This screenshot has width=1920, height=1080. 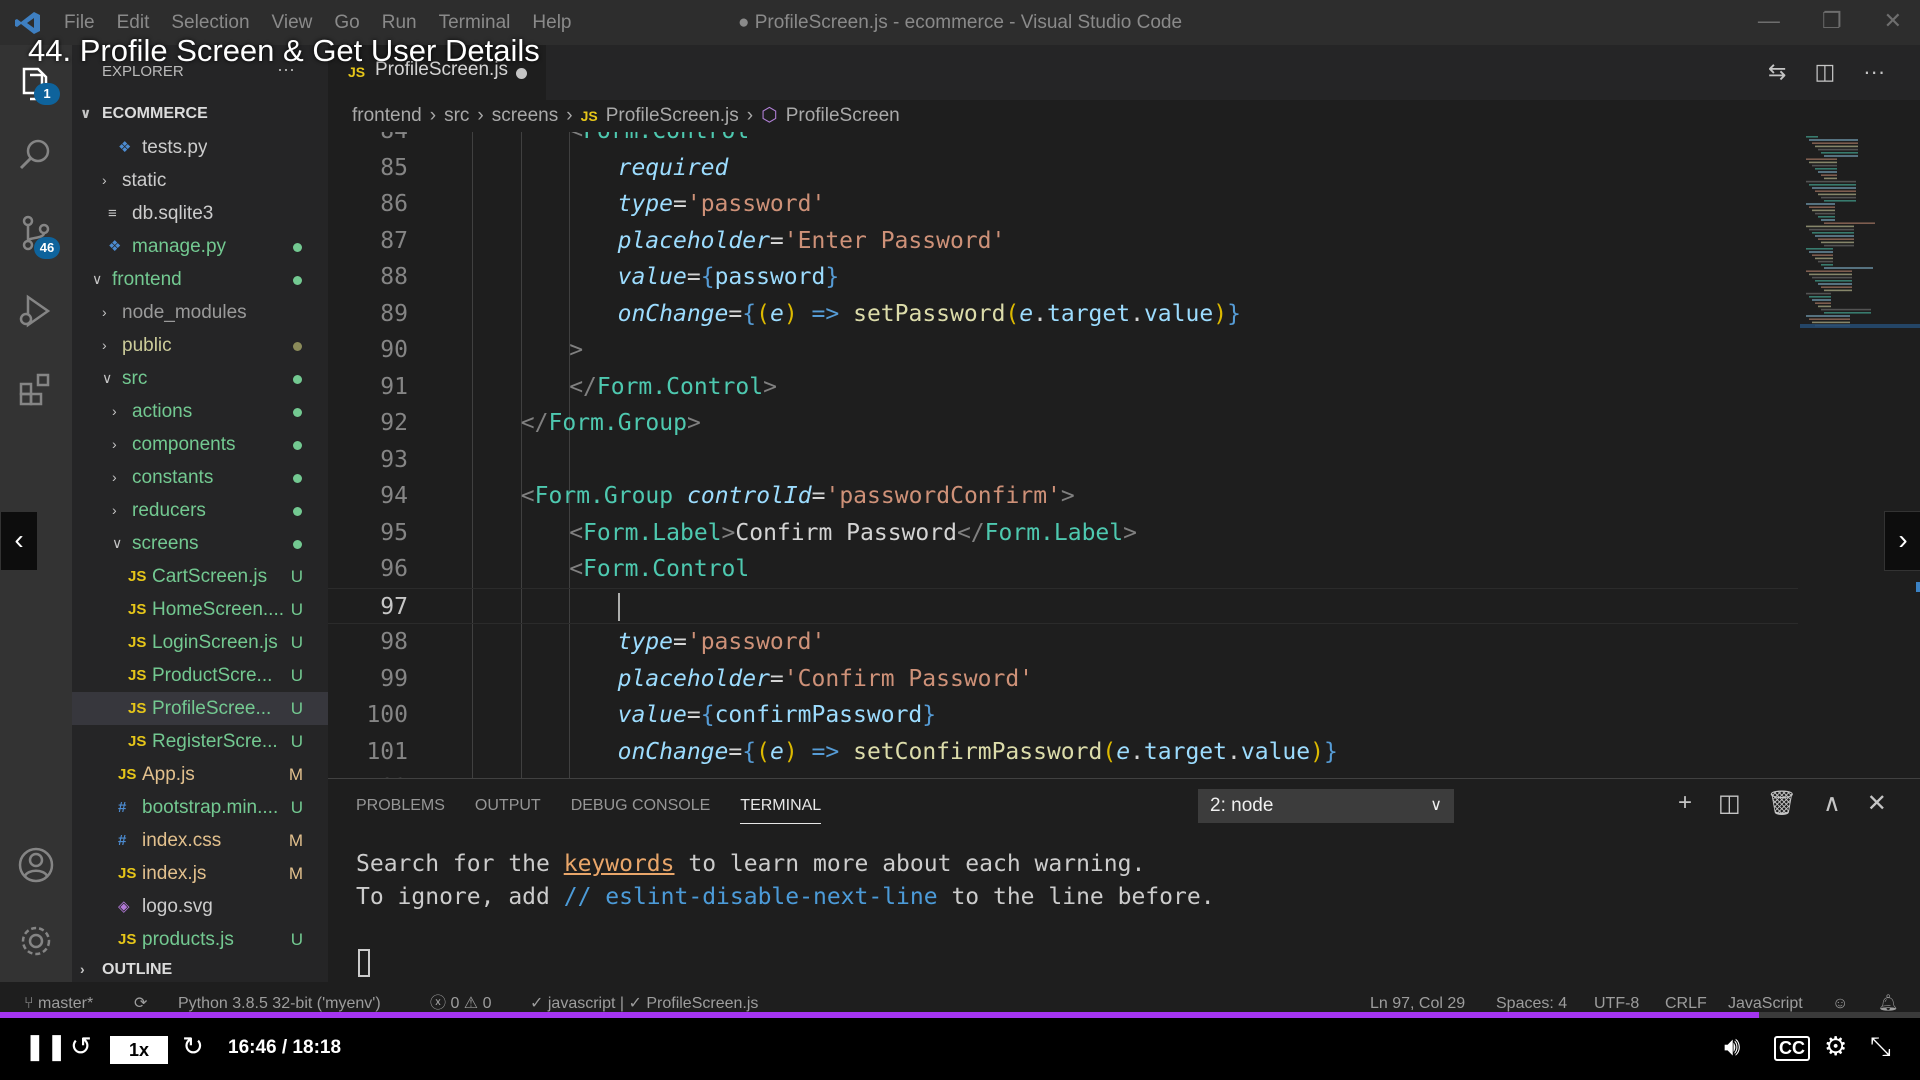 What do you see at coordinates (200, 147) in the screenshot?
I see `tree-item: ❖ tests.py` at bounding box center [200, 147].